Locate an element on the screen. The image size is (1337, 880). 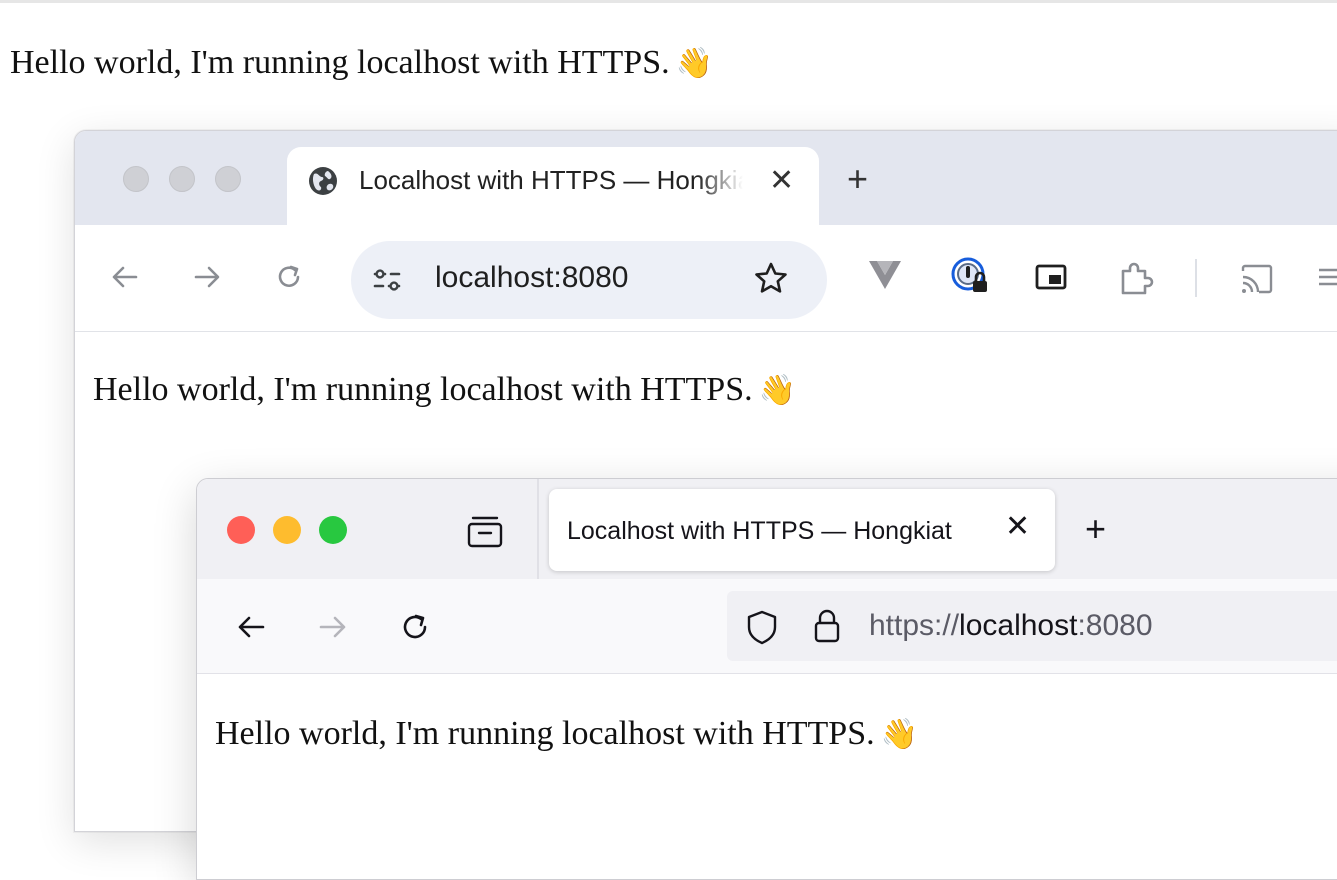
menu-icon is located at coordinates (1326, 277).